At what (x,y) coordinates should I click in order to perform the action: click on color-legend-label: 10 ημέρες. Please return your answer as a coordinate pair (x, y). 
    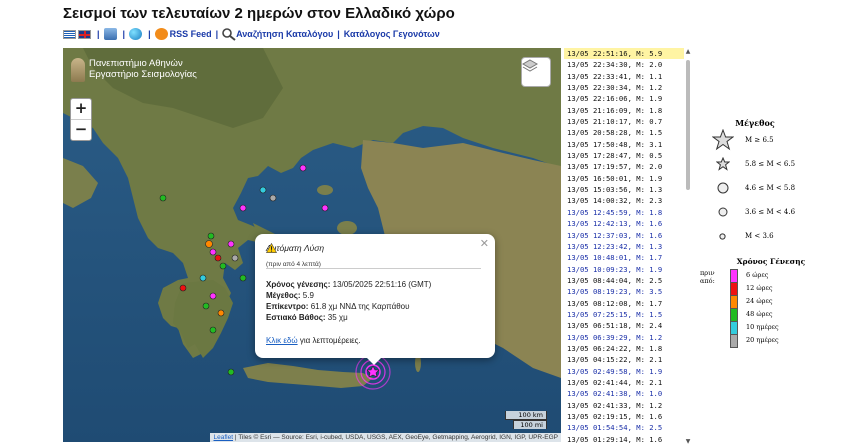
    Looking at the image, I should click on (762, 327).